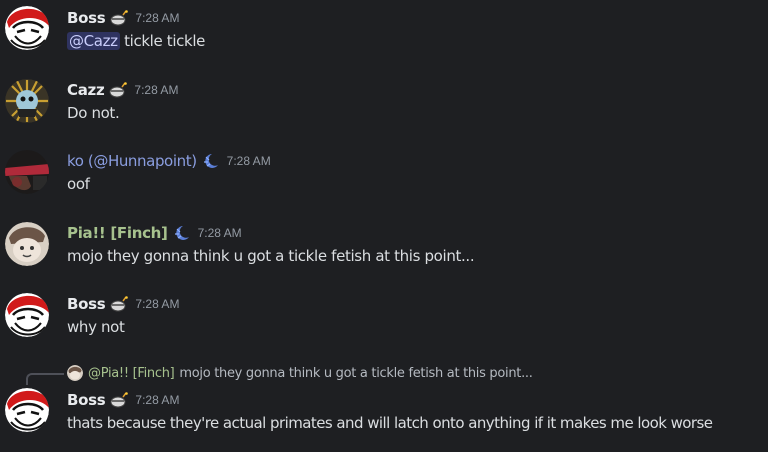  I want to click on message-content: oof, so click(78, 184).